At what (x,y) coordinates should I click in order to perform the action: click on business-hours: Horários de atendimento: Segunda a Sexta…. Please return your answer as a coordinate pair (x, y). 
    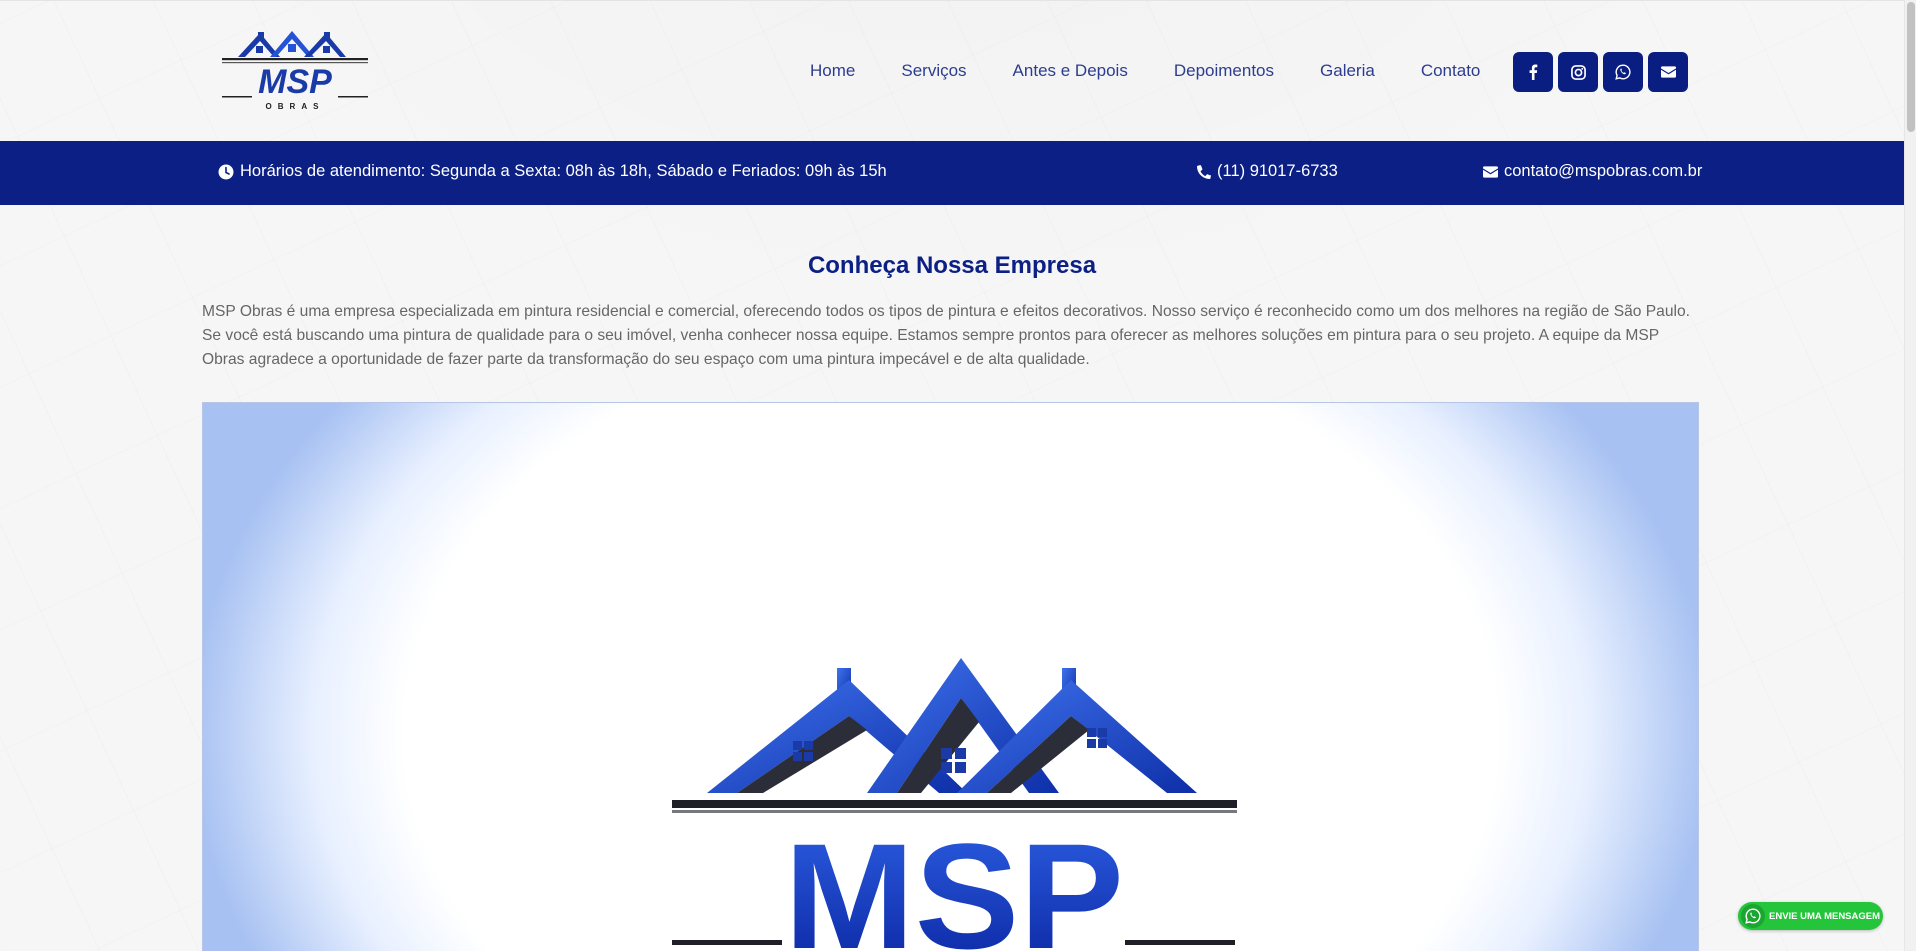
    Looking at the image, I should click on (552, 171).